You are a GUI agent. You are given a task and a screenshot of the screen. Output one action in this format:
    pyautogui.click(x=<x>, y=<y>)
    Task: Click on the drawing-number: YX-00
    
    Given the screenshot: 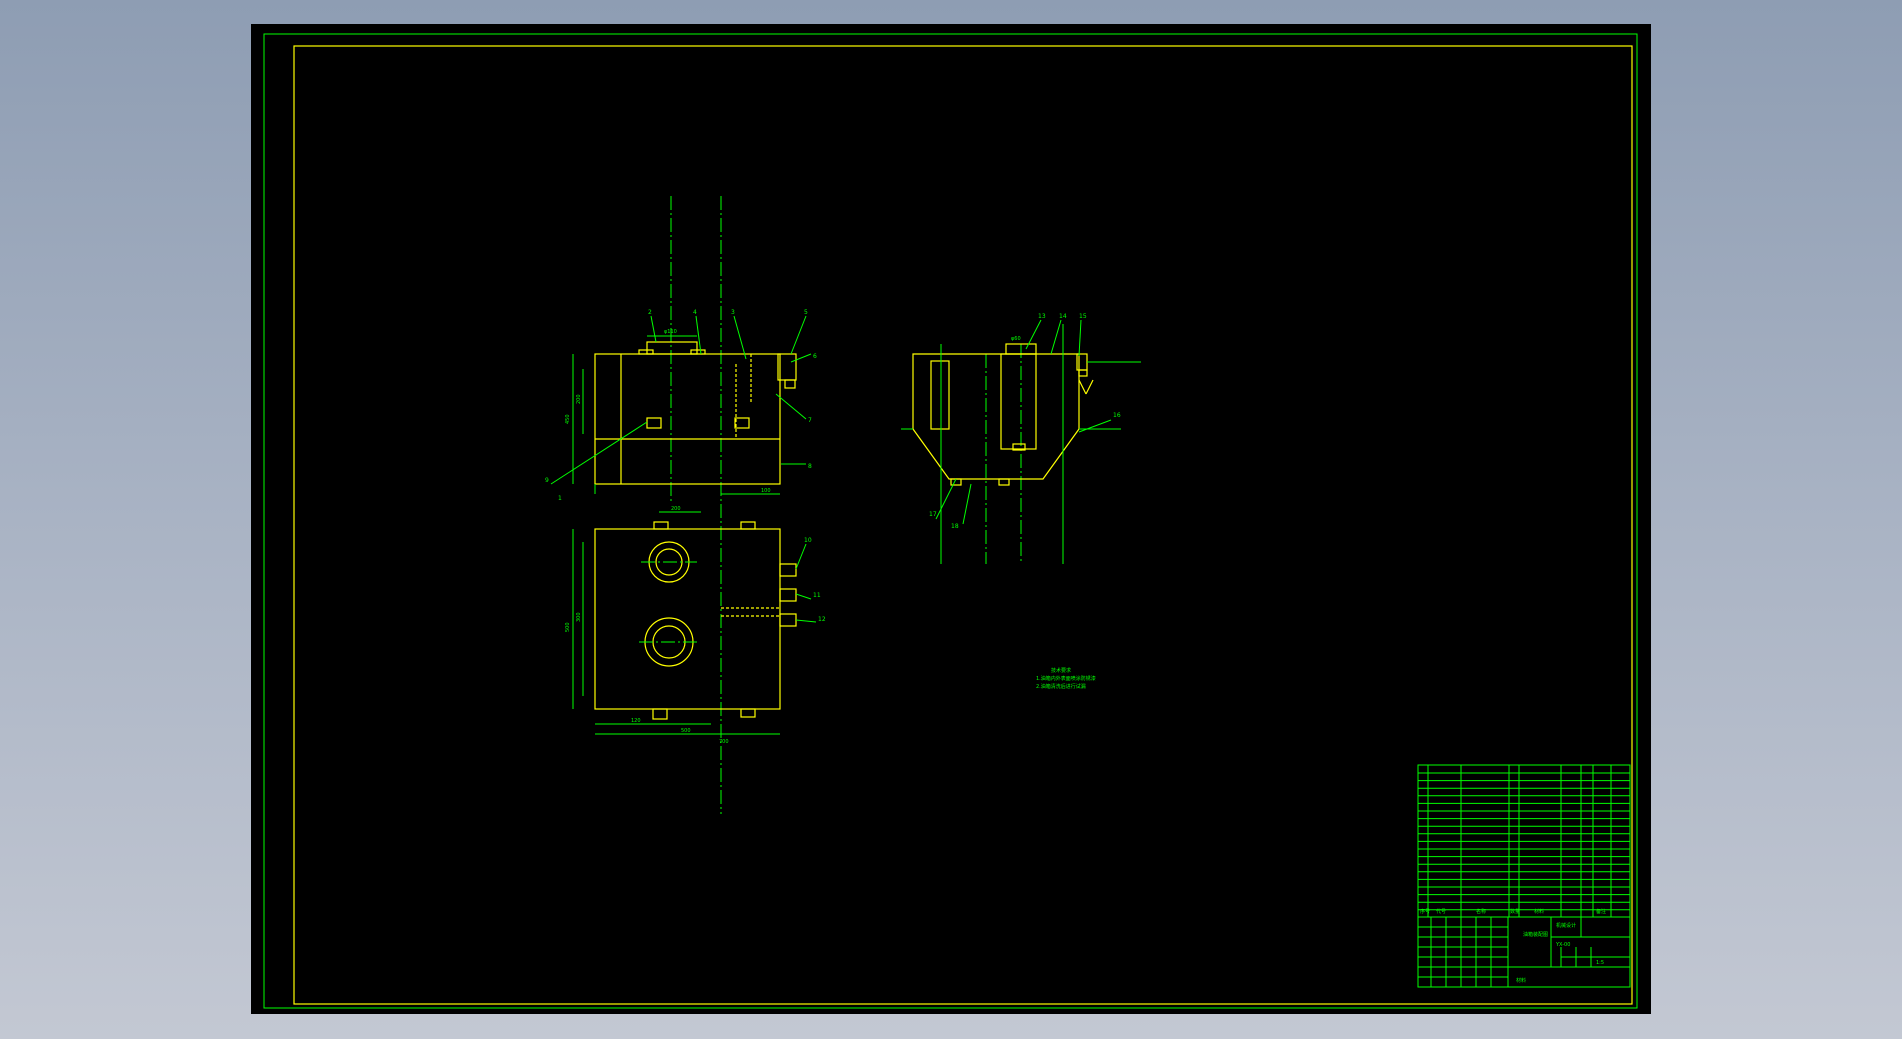 What is the action you would take?
    pyautogui.click(x=1562, y=945)
    